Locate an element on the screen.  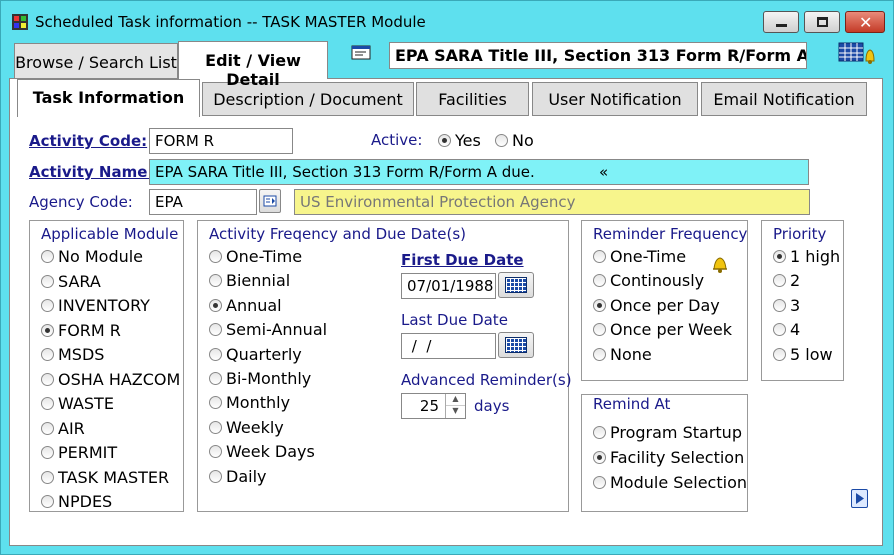
active-label: Active: is located at coordinates (397, 140).